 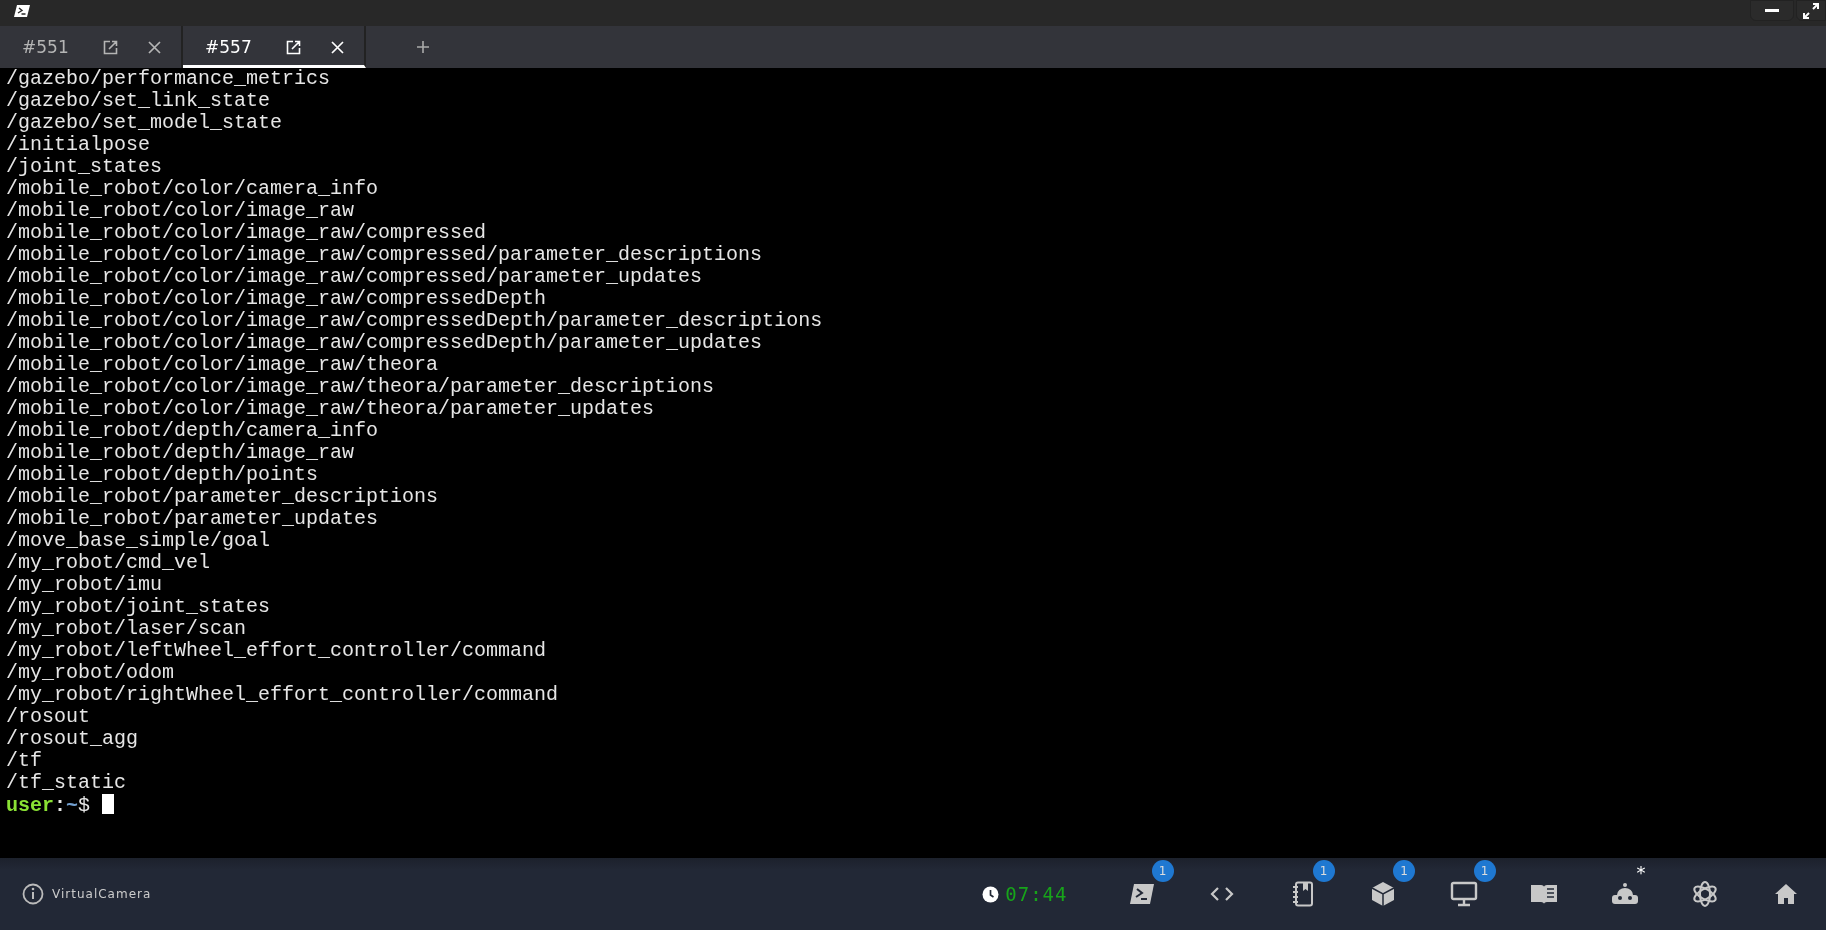 What do you see at coordinates (79, 145) in the screenshot?
I see `terminal-line: /initialpose` at bounding box center [79, 145].